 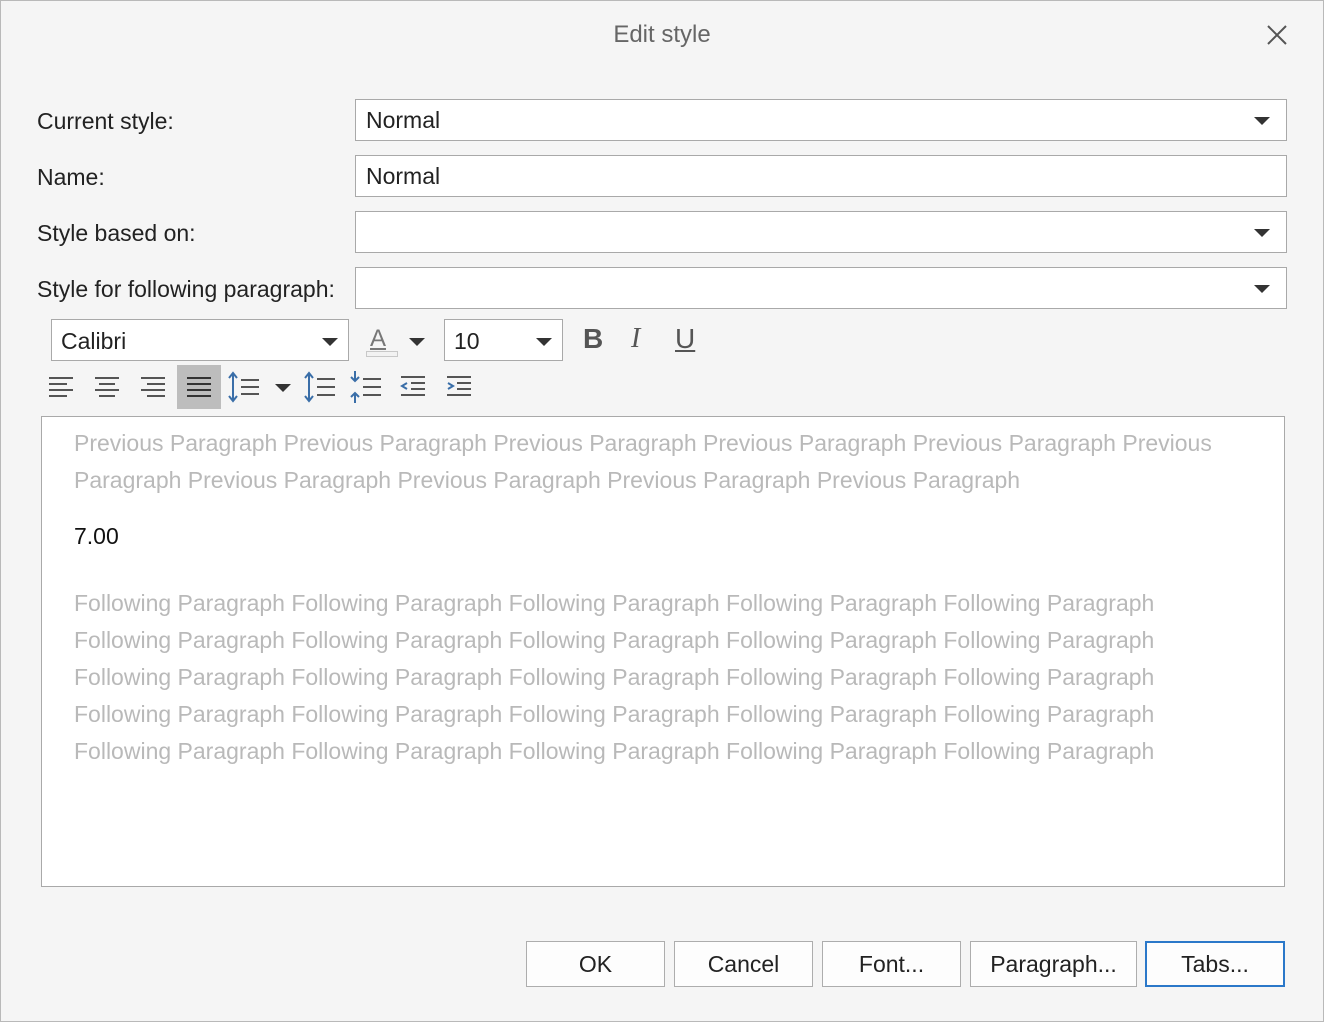 I want to click on align-right-icon, so click(x=153, y=387).